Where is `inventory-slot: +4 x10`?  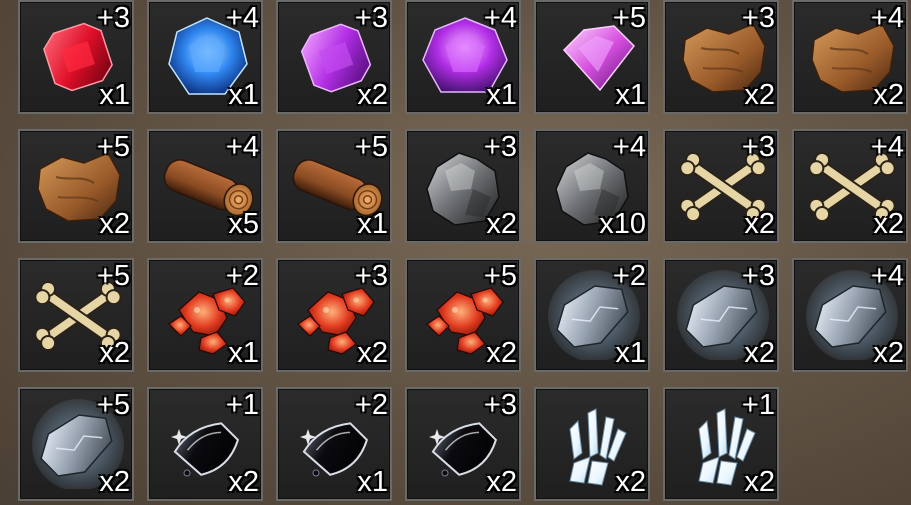 inventory-slot: +4 x10 is located at coordinates (592, 186).